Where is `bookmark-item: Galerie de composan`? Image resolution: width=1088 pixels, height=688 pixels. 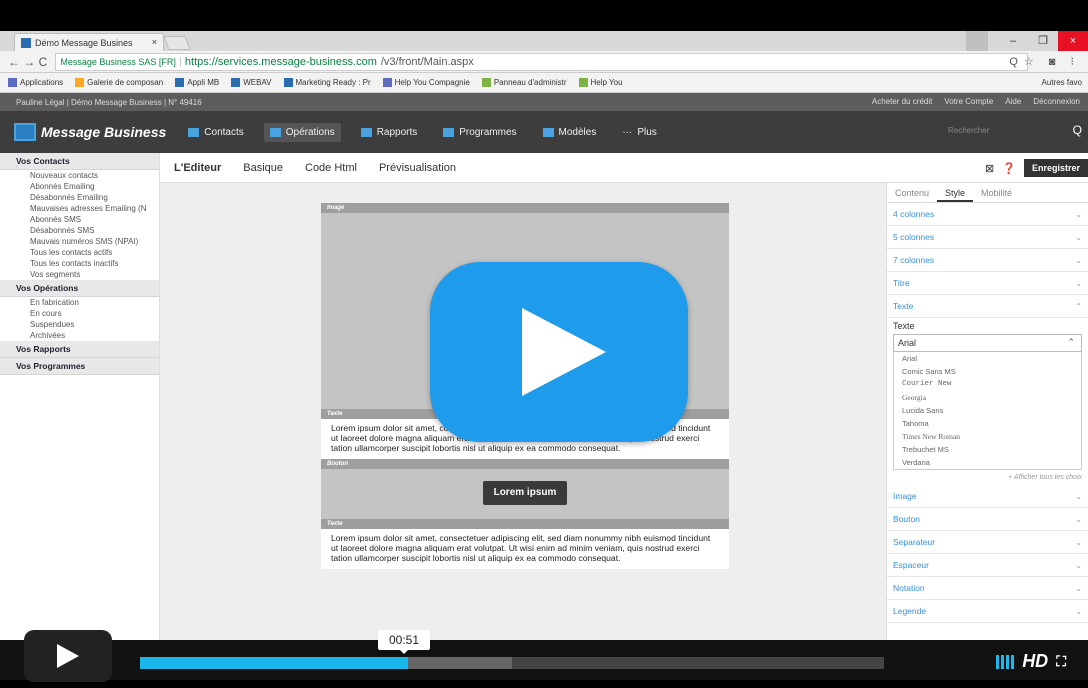 bookmark-item: Galerie de composan is located at coordinates (119, 82).